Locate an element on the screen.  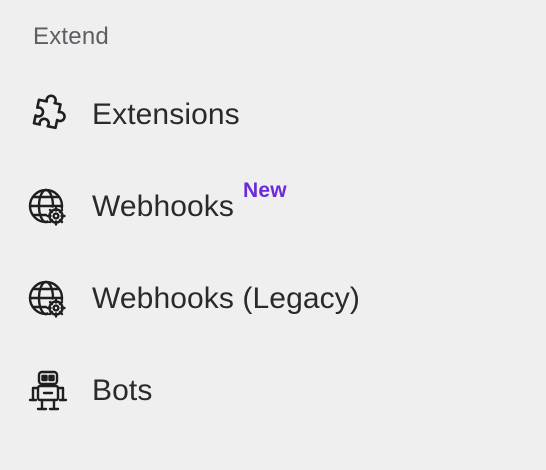
nav-item-label: Webhooks is located at coordinates (163, 206).